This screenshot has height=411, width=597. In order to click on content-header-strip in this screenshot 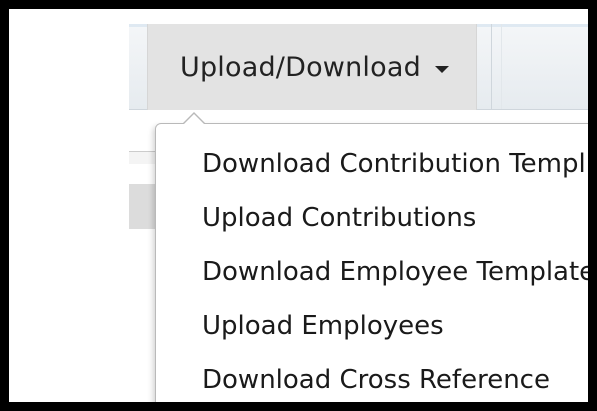, I will do `click(142, 157)`.